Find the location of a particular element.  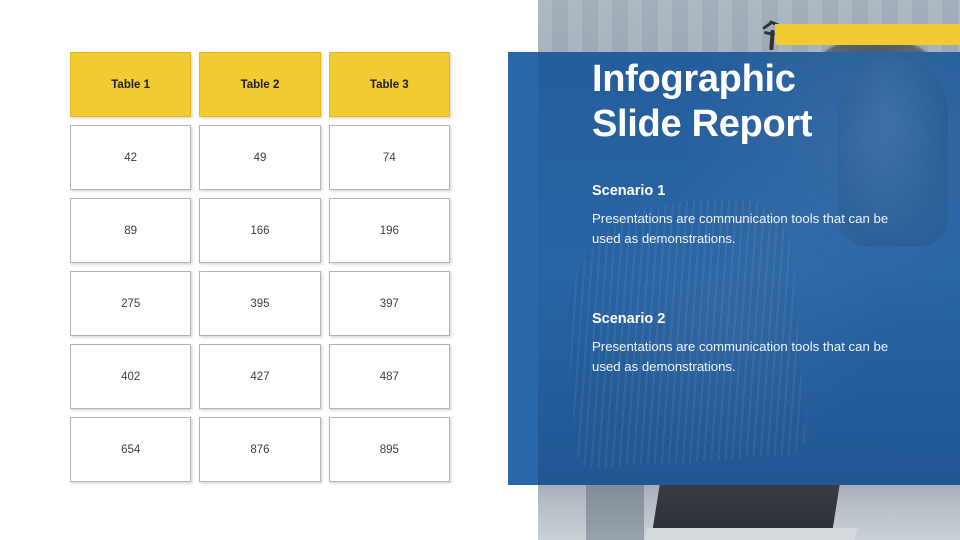

table-header-row: Table 1 Table 2 Table 3 is located at coordinates (260, 84).